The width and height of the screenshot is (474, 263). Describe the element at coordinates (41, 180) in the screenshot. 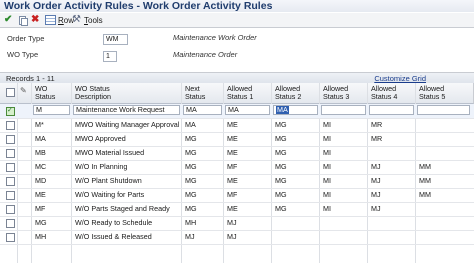

I see `wo-status-cell: MD` at that location.